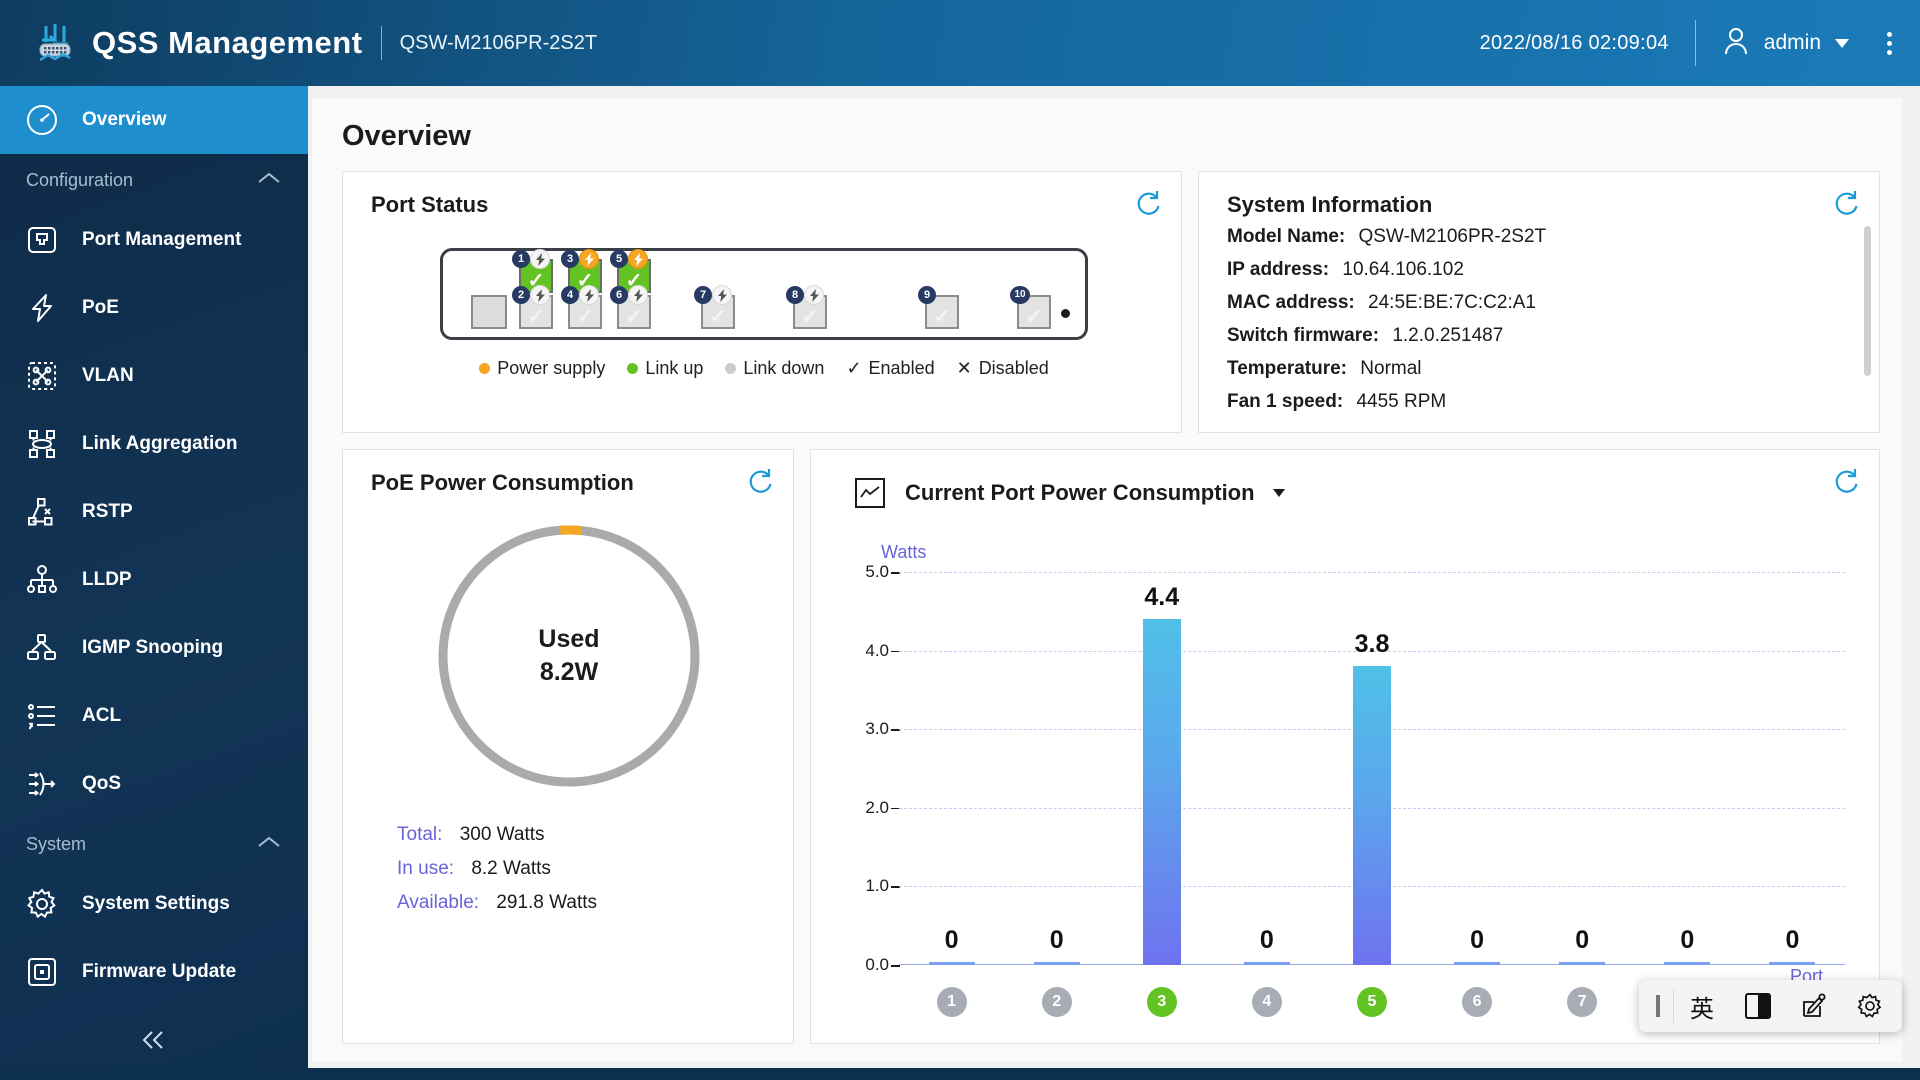  Describe the element at coordinates (42, 648) in the screenshot. I see `igmp-snooping-icon` at that location.